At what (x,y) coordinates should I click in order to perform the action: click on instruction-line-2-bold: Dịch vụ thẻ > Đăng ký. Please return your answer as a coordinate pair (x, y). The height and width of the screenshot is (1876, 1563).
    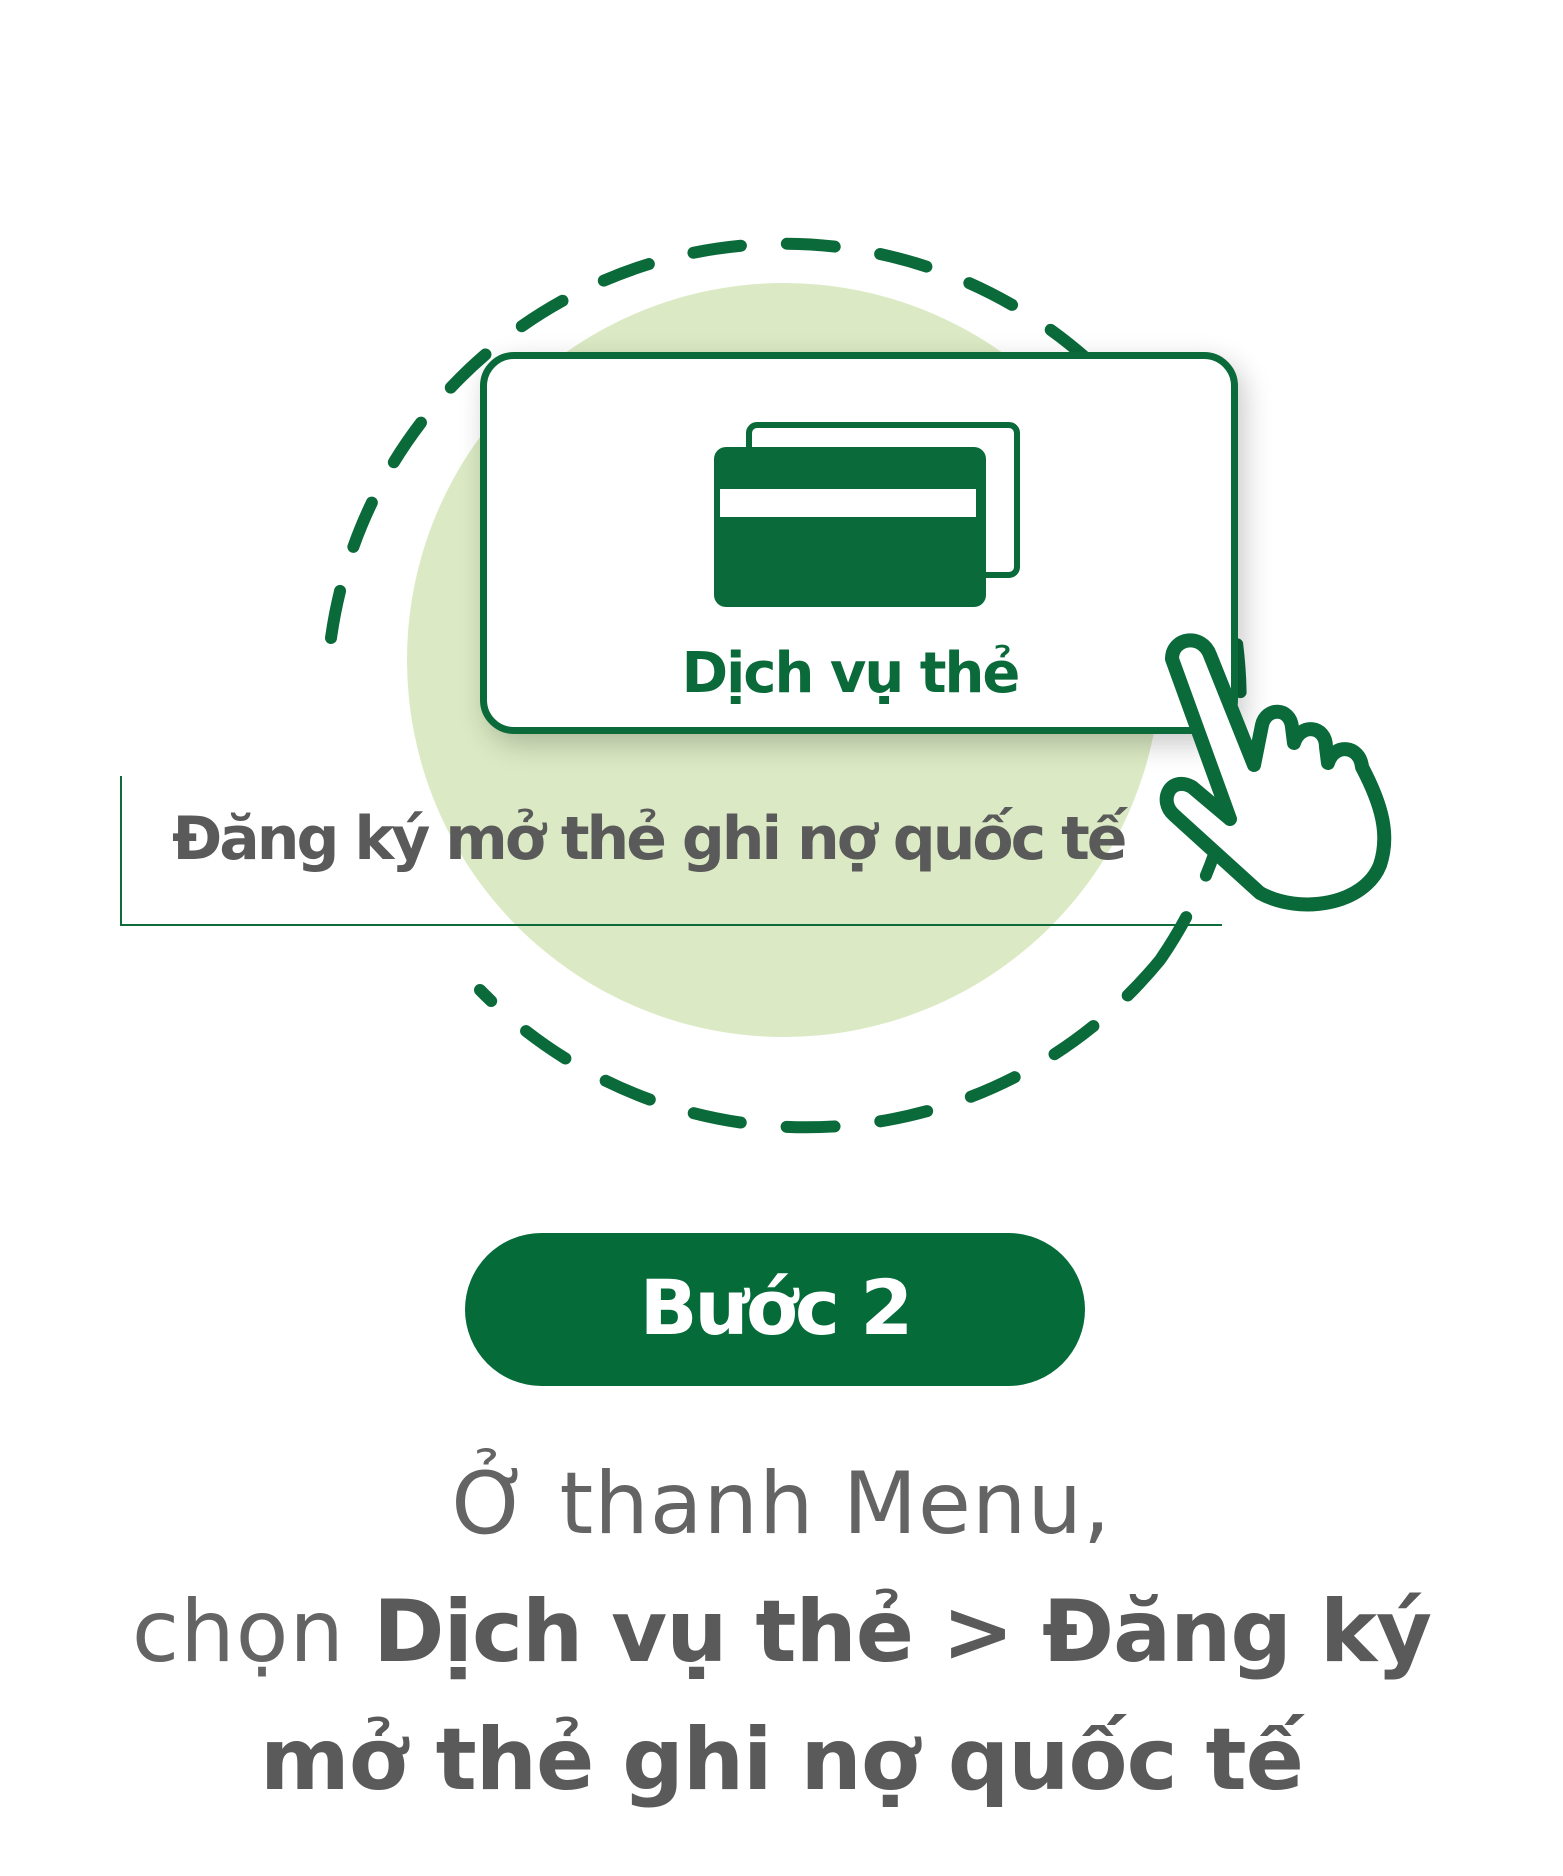
    Looking at the image, I should click on (902, 1632).